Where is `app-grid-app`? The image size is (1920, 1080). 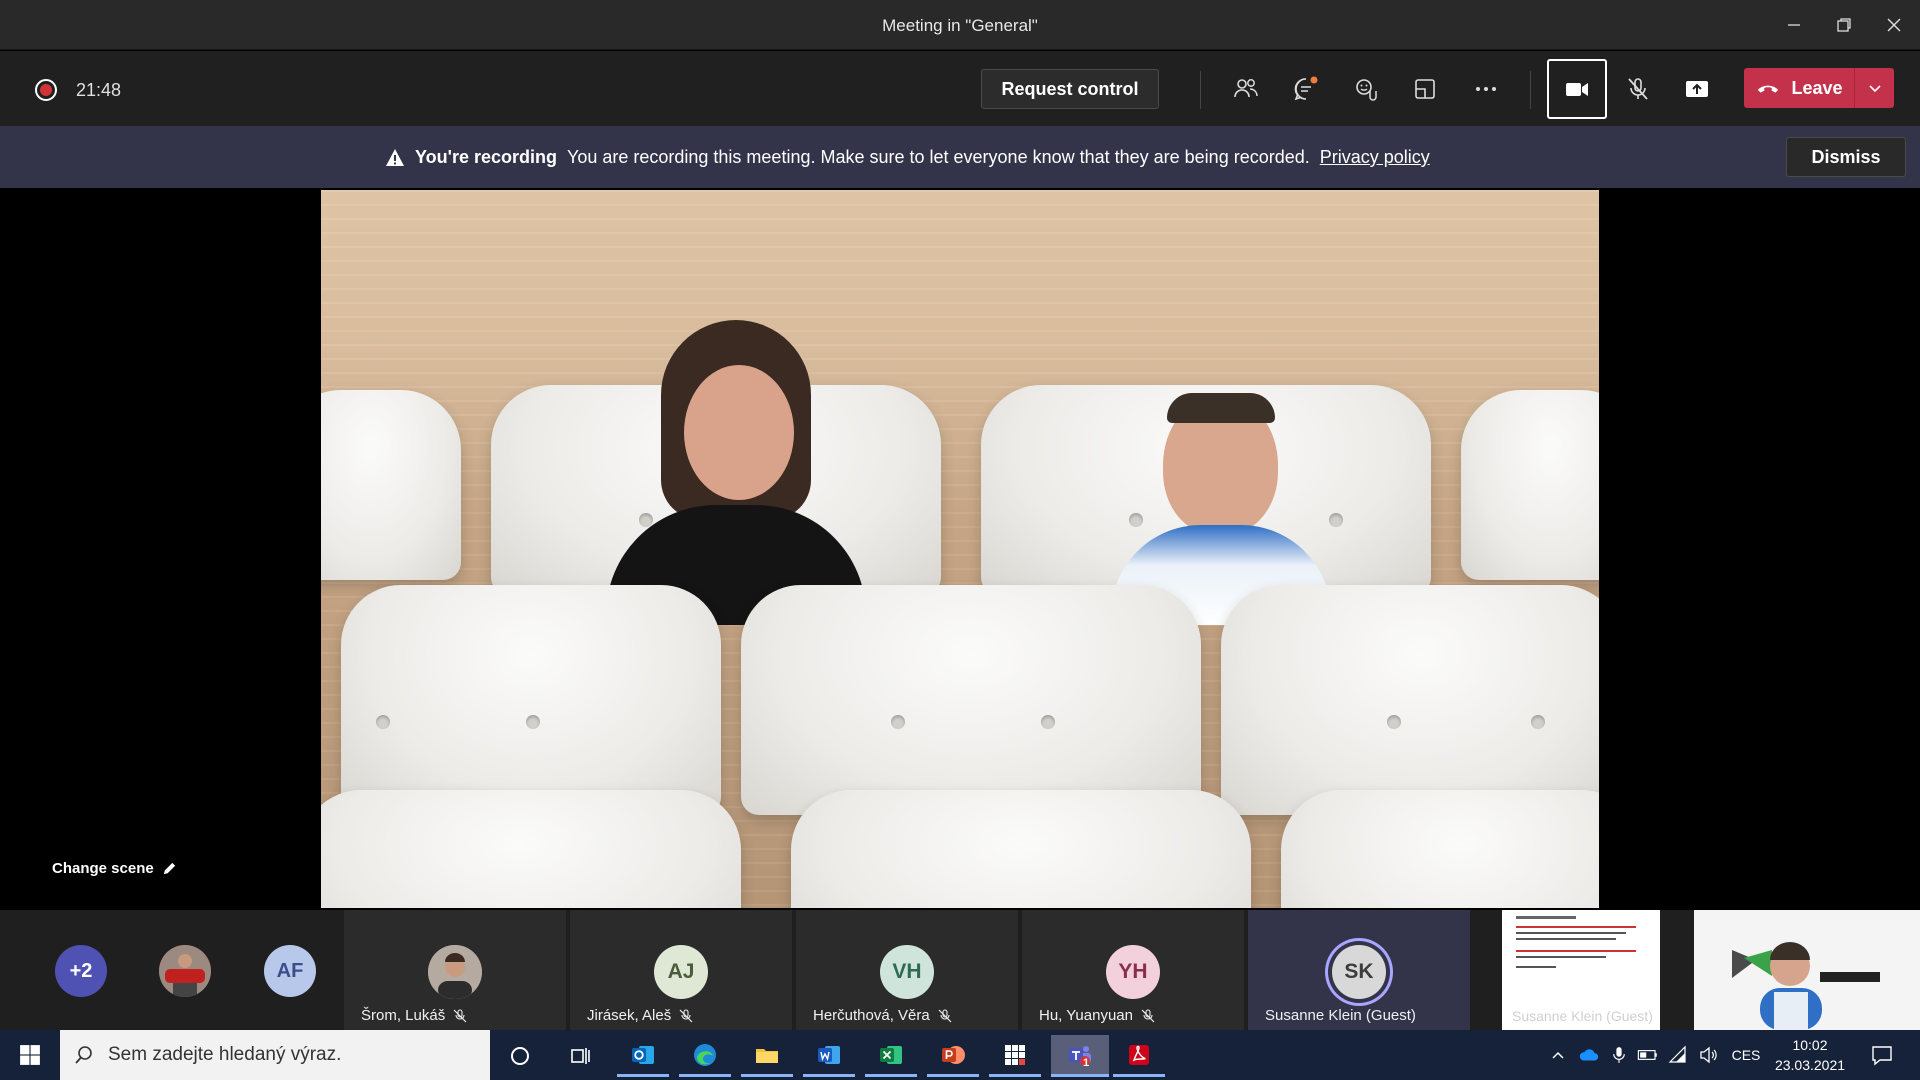
app-grid-app is located at coordinates (1015, 1056).